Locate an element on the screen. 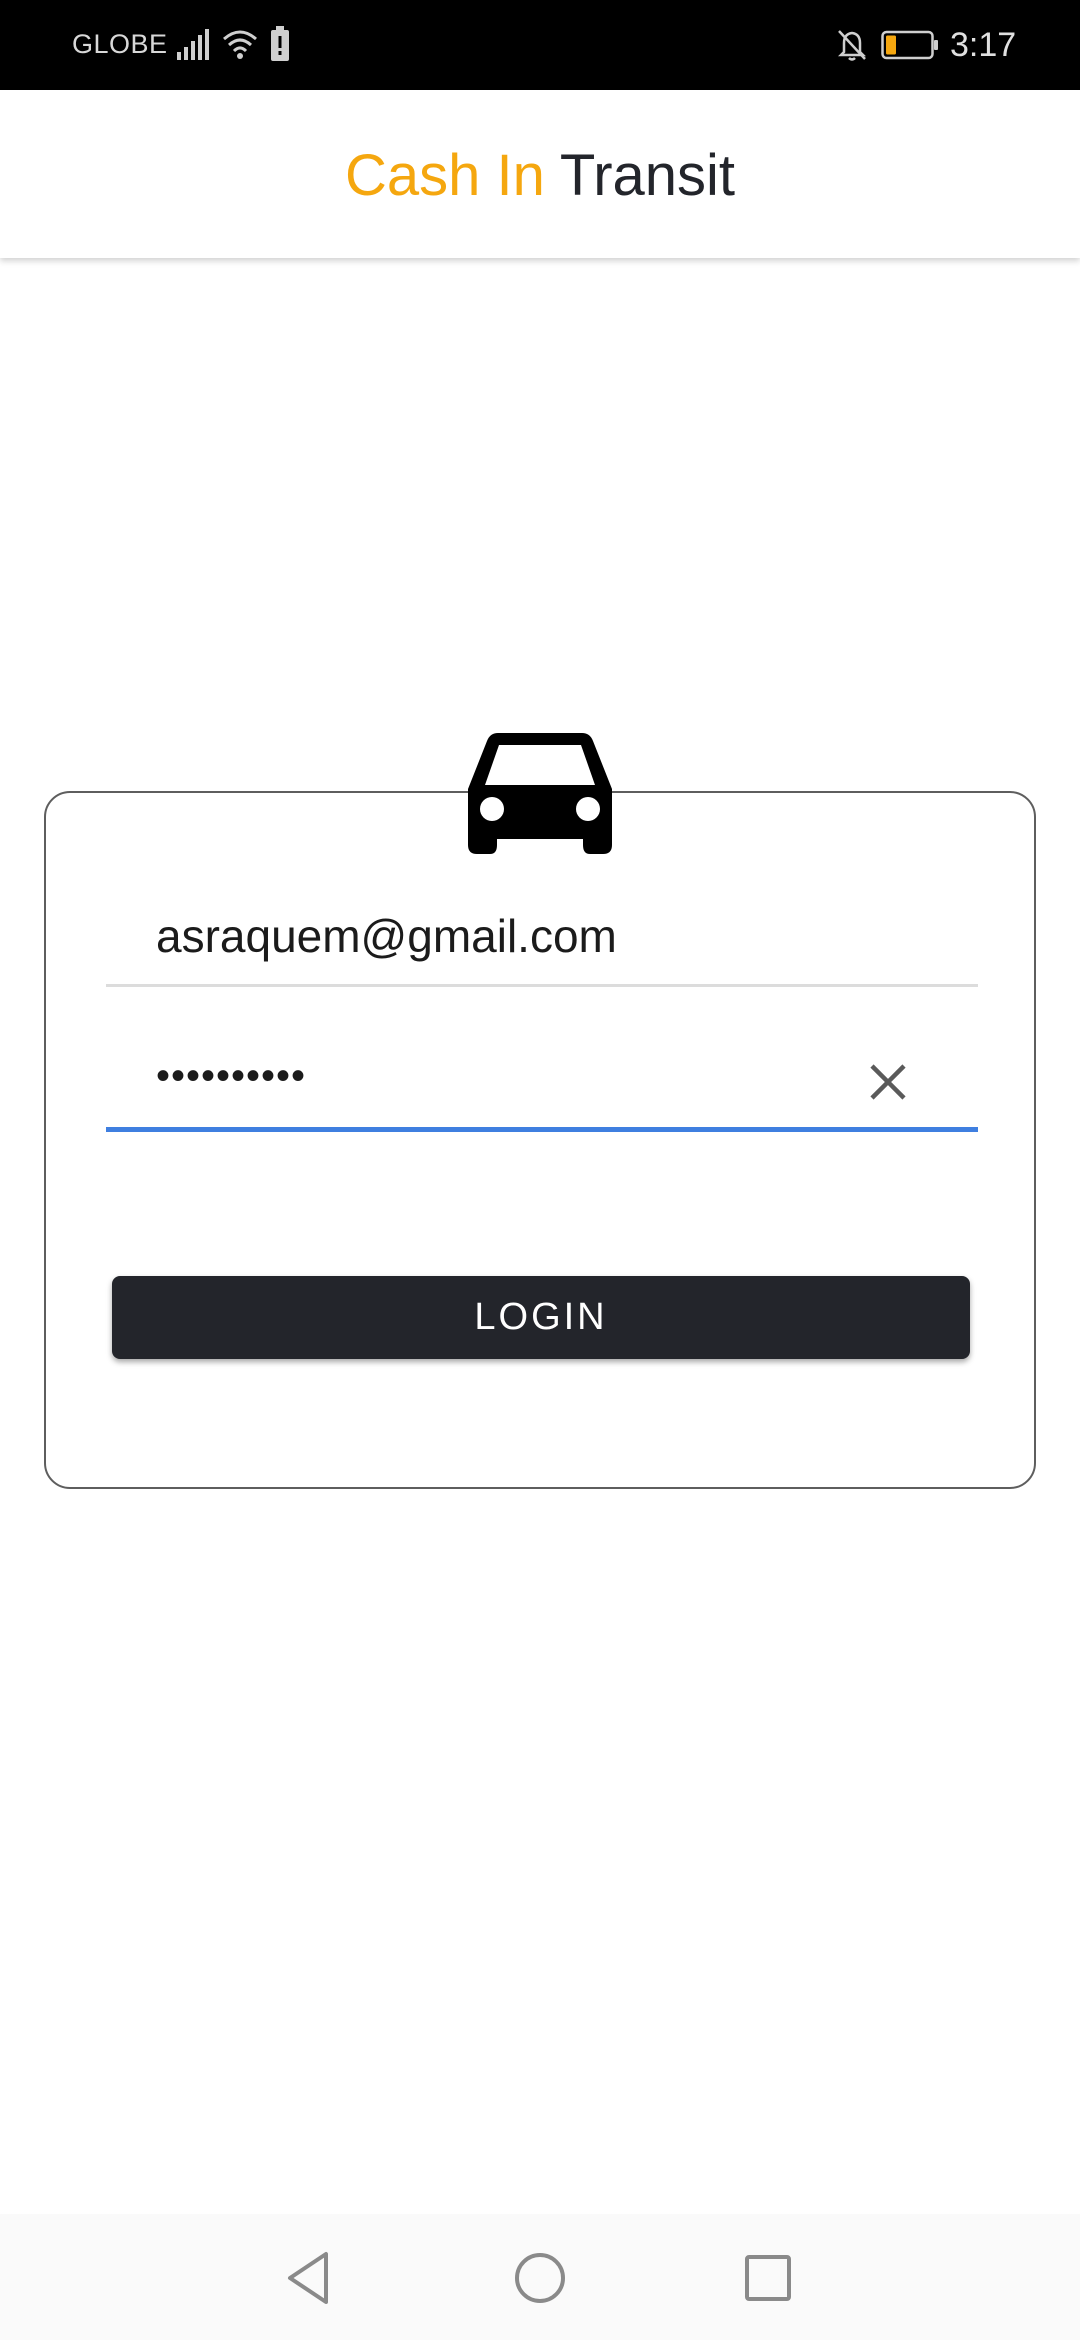 Image resolution: width=1080 pixels, height=2340 pixels. password-field: •••••••••• is located at coordinates (542, 1084).